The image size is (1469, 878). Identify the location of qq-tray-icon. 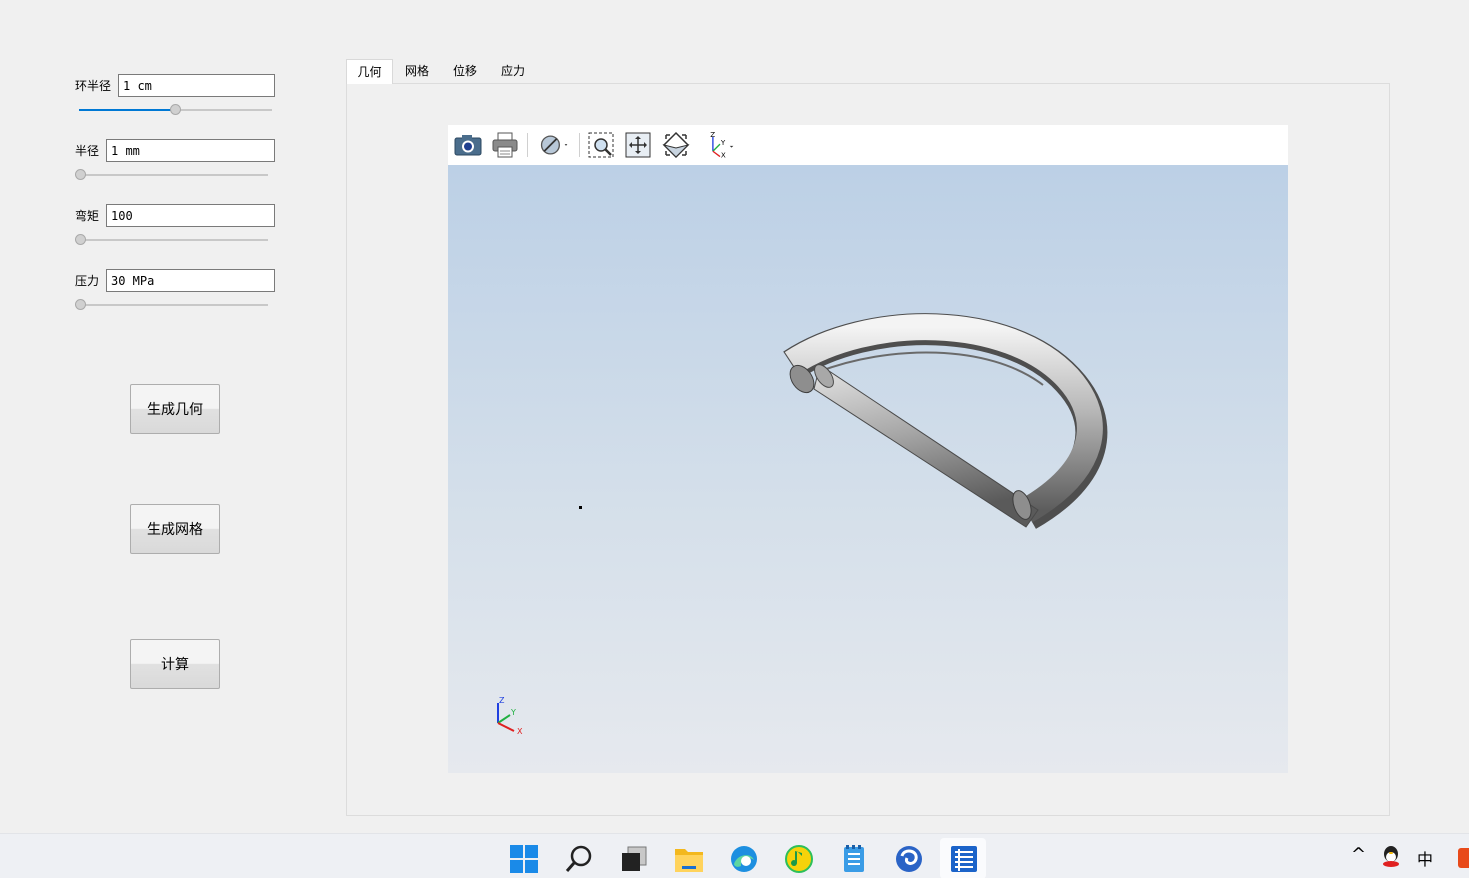
(1391, 858).